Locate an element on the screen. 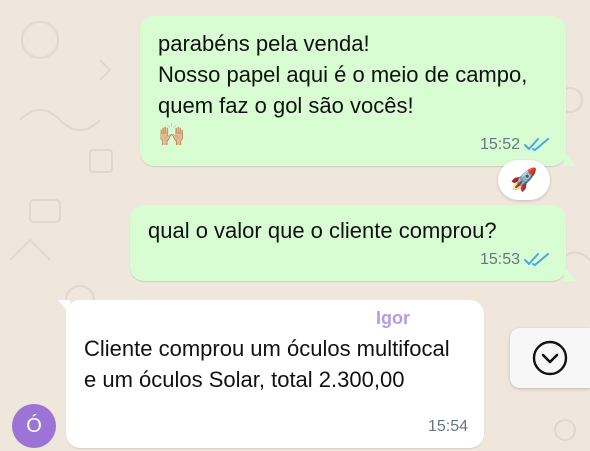 The width and height of the screenshot is (590, 451). chevron-down-icon is located at coordinates (550, 358).